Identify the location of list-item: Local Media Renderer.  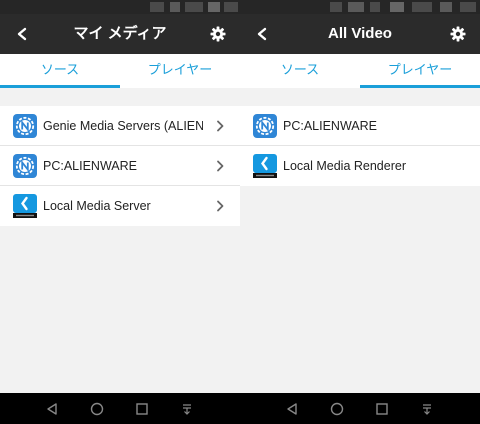
(360, 166).